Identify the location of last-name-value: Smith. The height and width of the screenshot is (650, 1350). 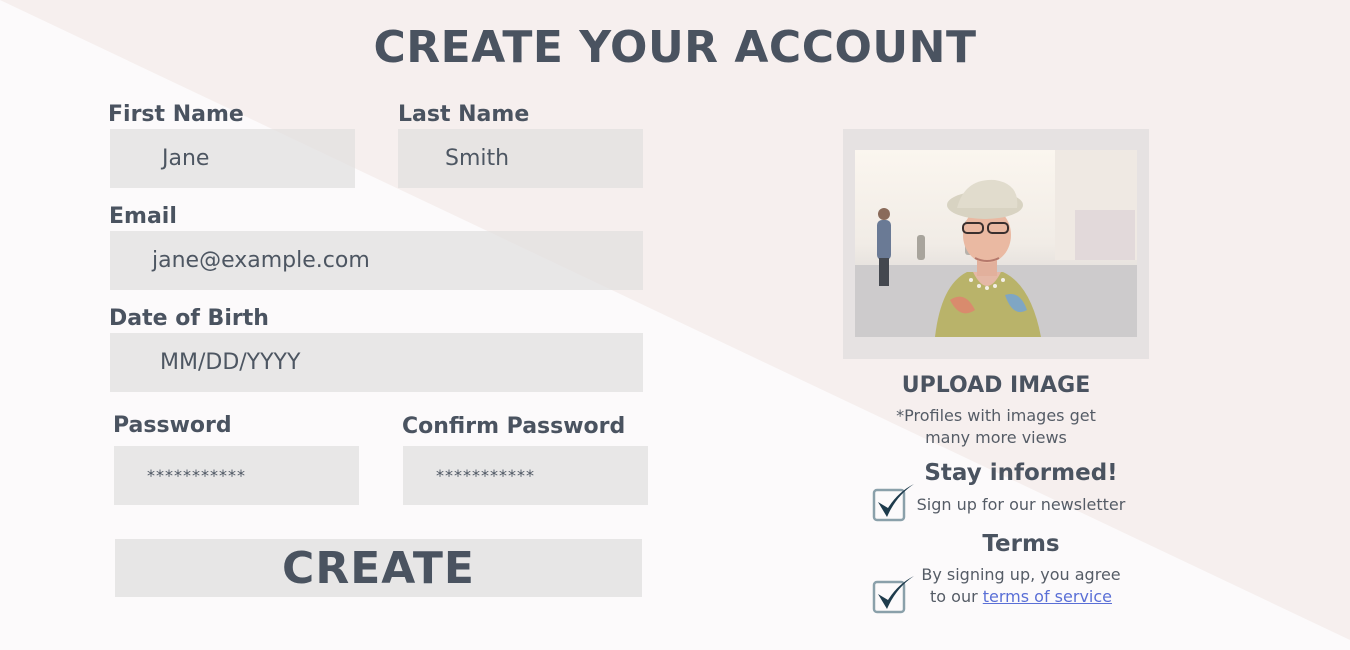
(477, 158).